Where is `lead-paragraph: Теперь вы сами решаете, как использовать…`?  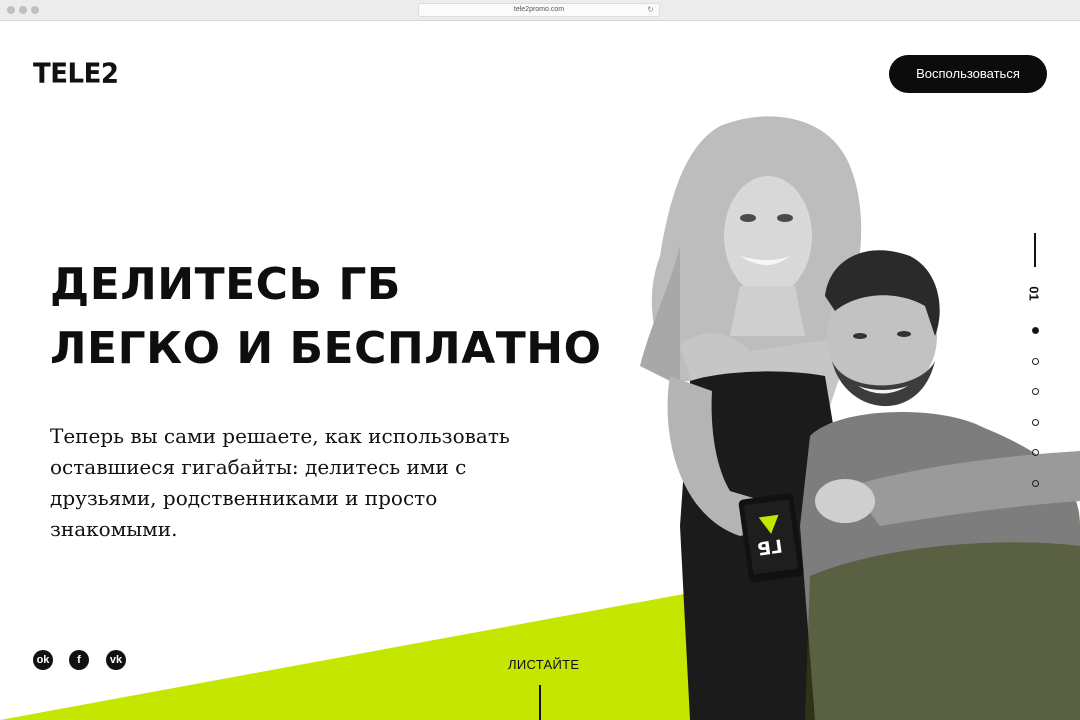
lead-paragraph: Теперь вы сами решаете, как использовать… is located at coordinates (280, 482).